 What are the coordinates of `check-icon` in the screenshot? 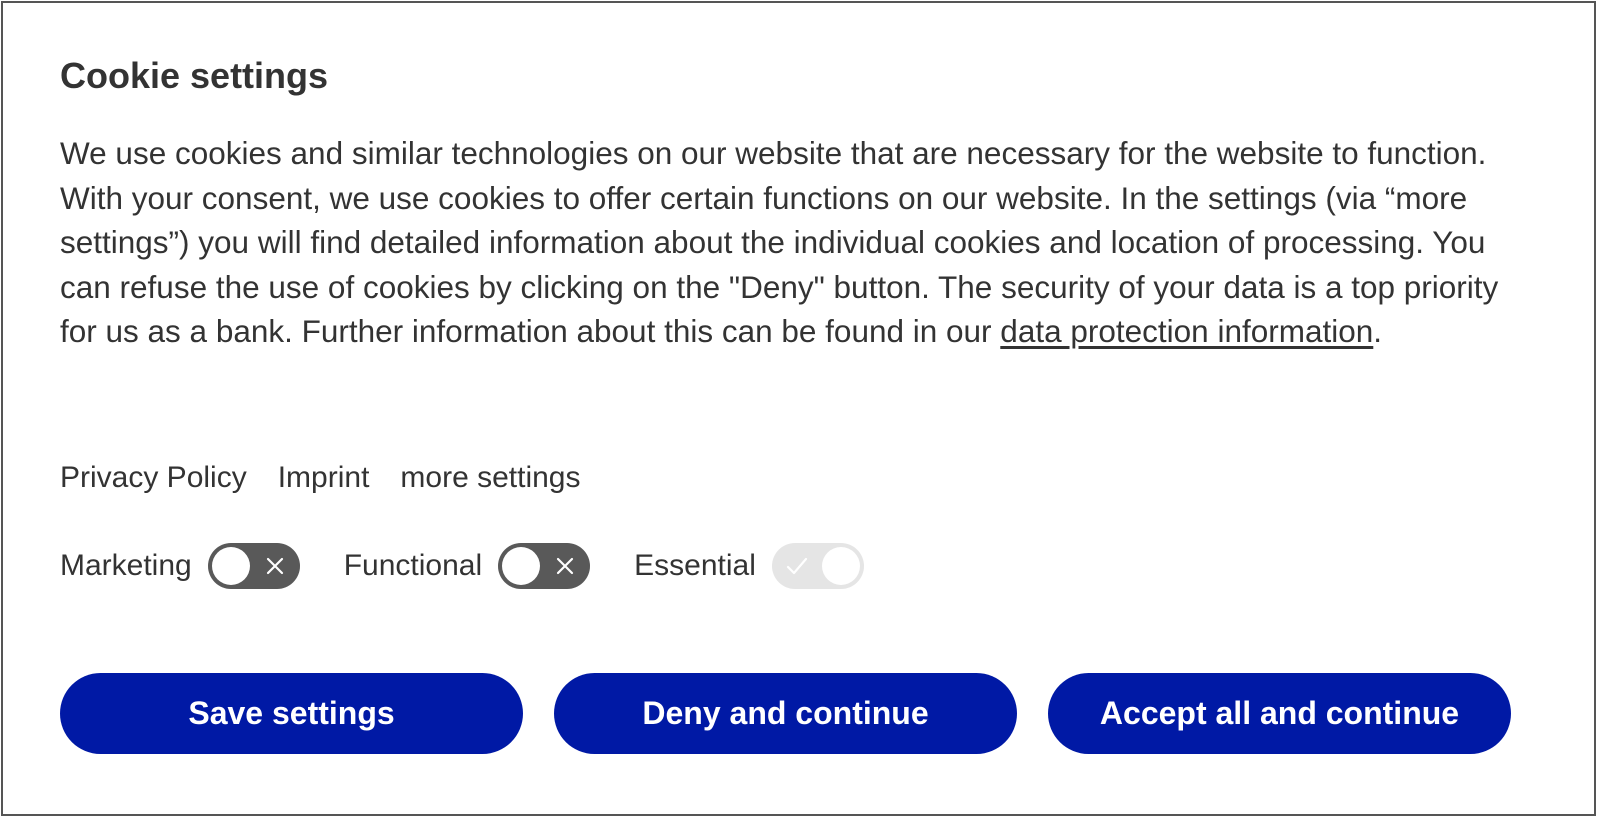 It's located at (797, 566).